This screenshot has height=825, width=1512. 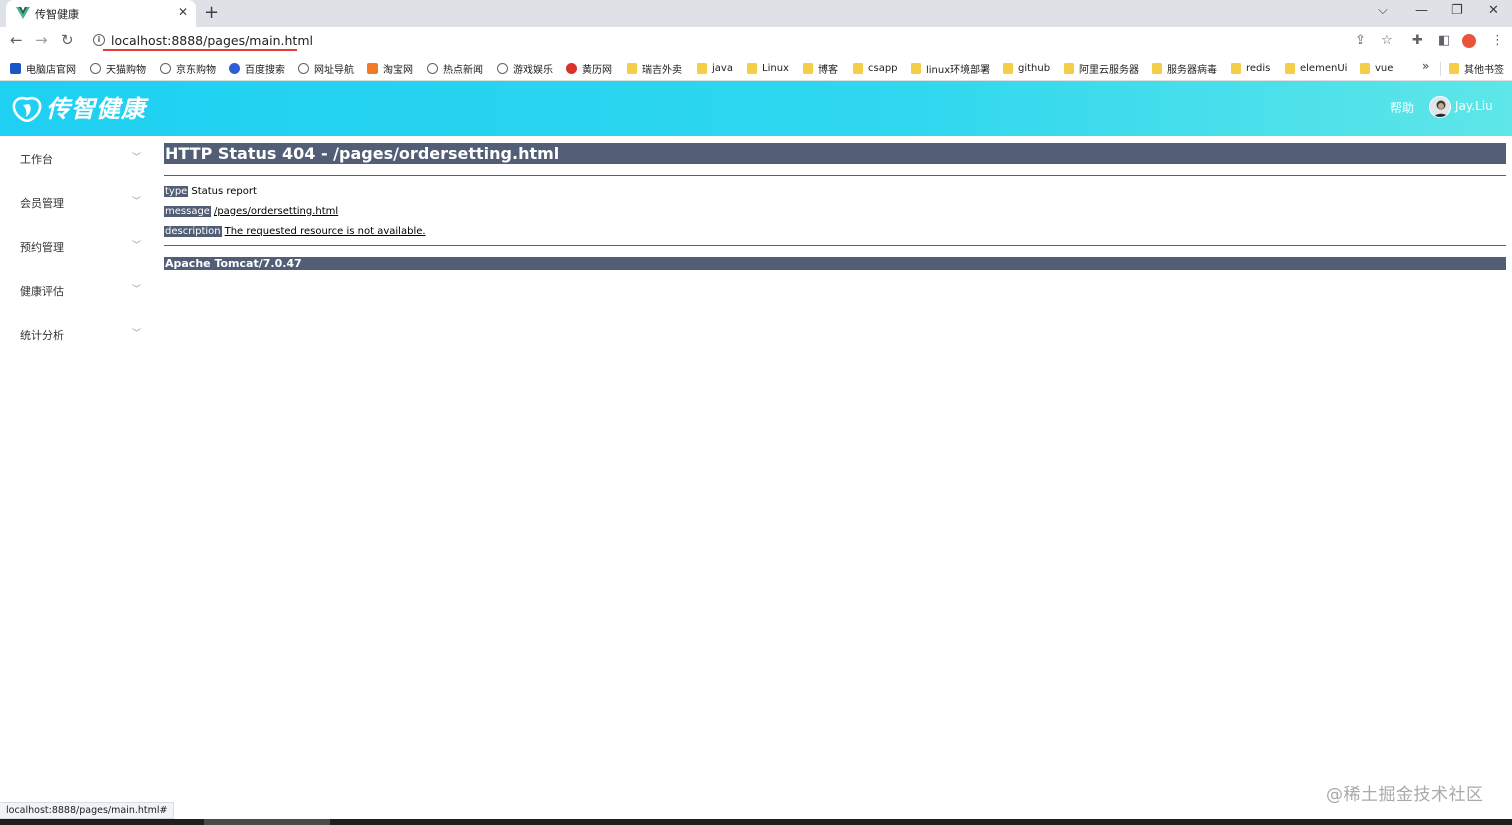 I want to click on taskbar-strip, so click(x=756, y=822).